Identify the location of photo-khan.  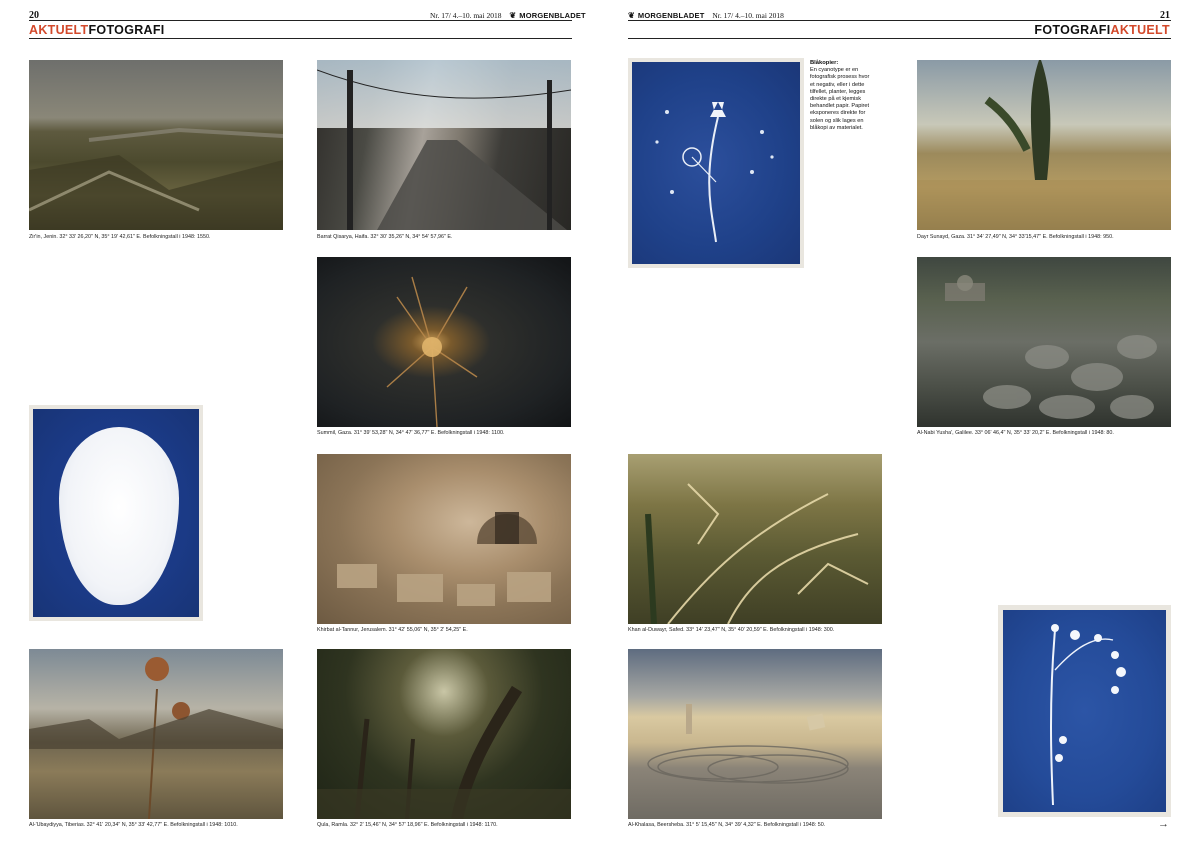
(755, 539).